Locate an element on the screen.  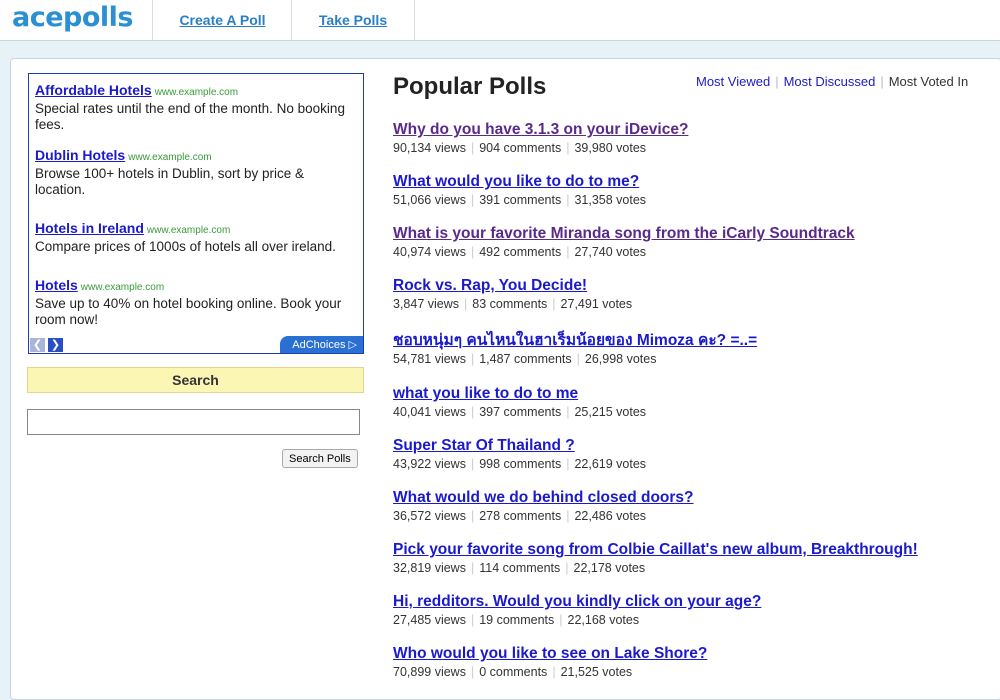
poll-comments: 904 comments is located at coordinates (520, 148).